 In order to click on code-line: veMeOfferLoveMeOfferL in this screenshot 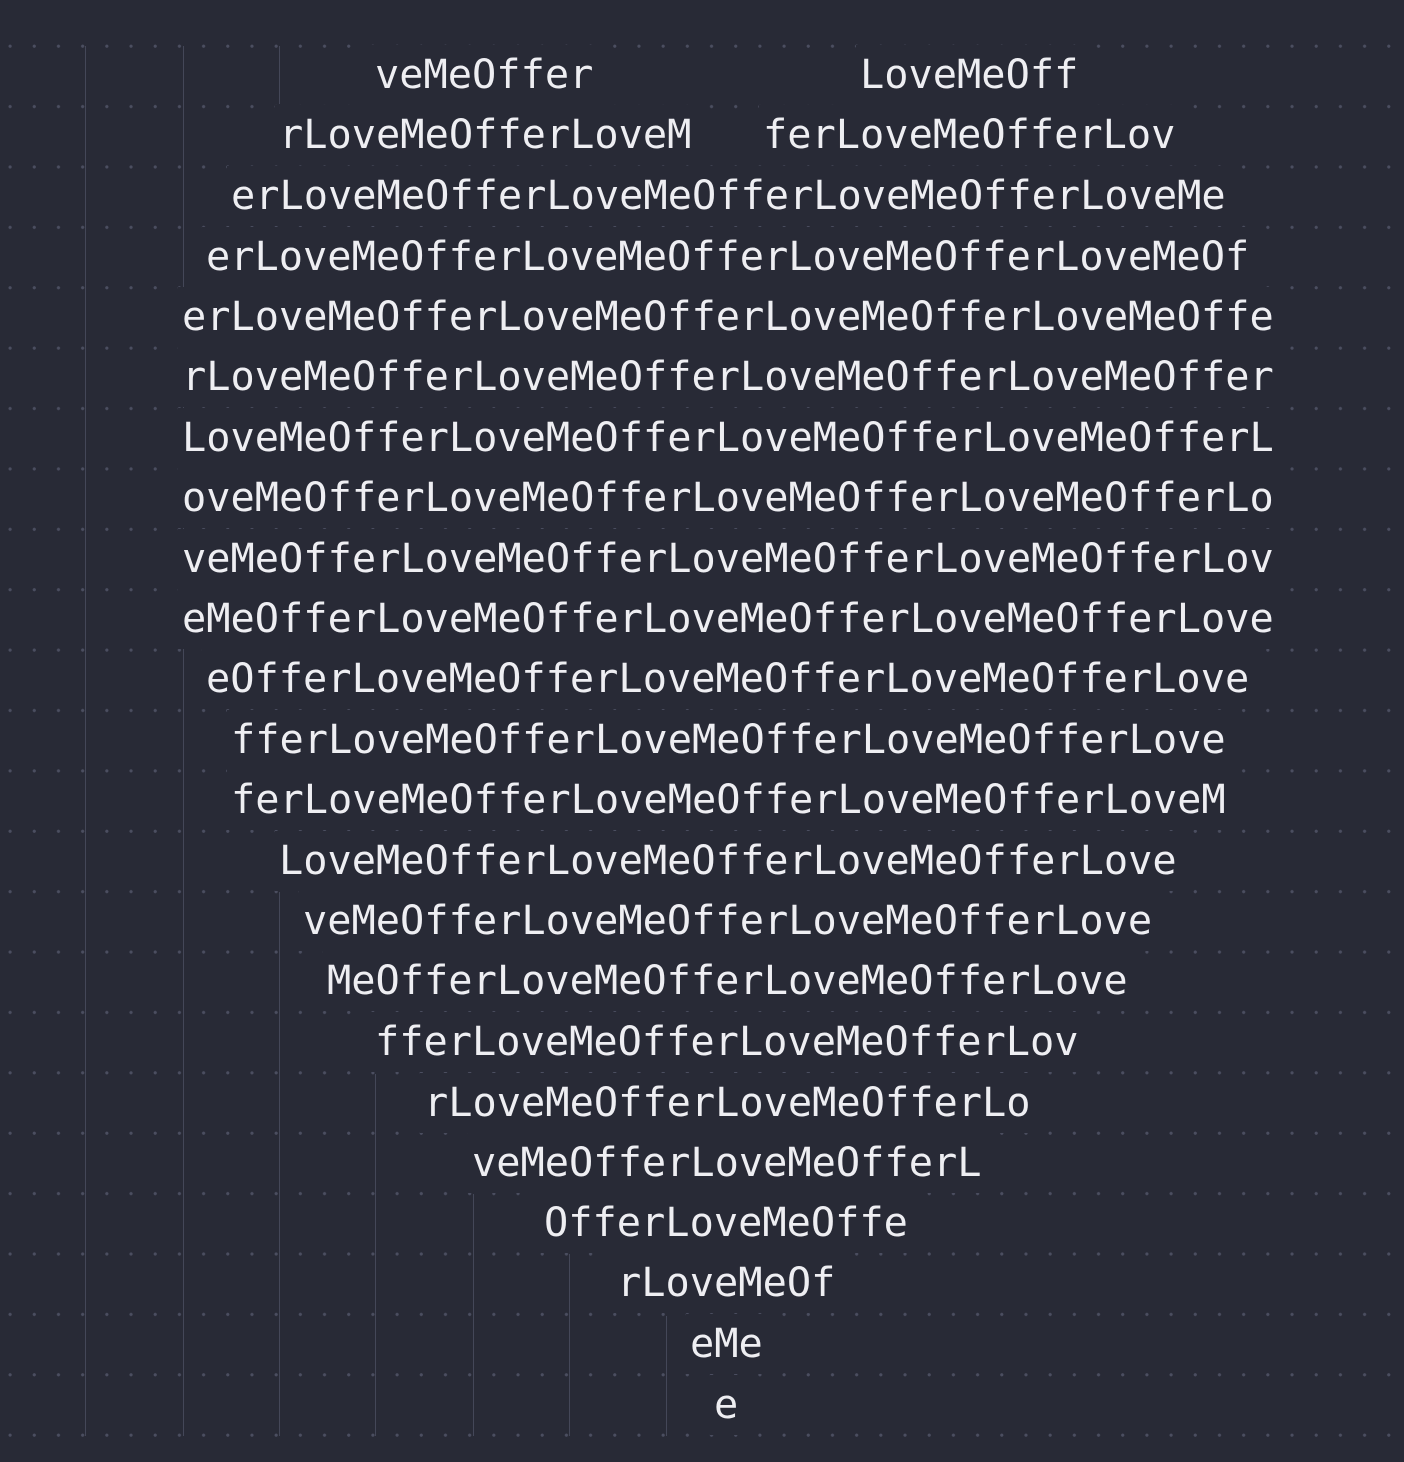, I will do `click(727, 1163)`.